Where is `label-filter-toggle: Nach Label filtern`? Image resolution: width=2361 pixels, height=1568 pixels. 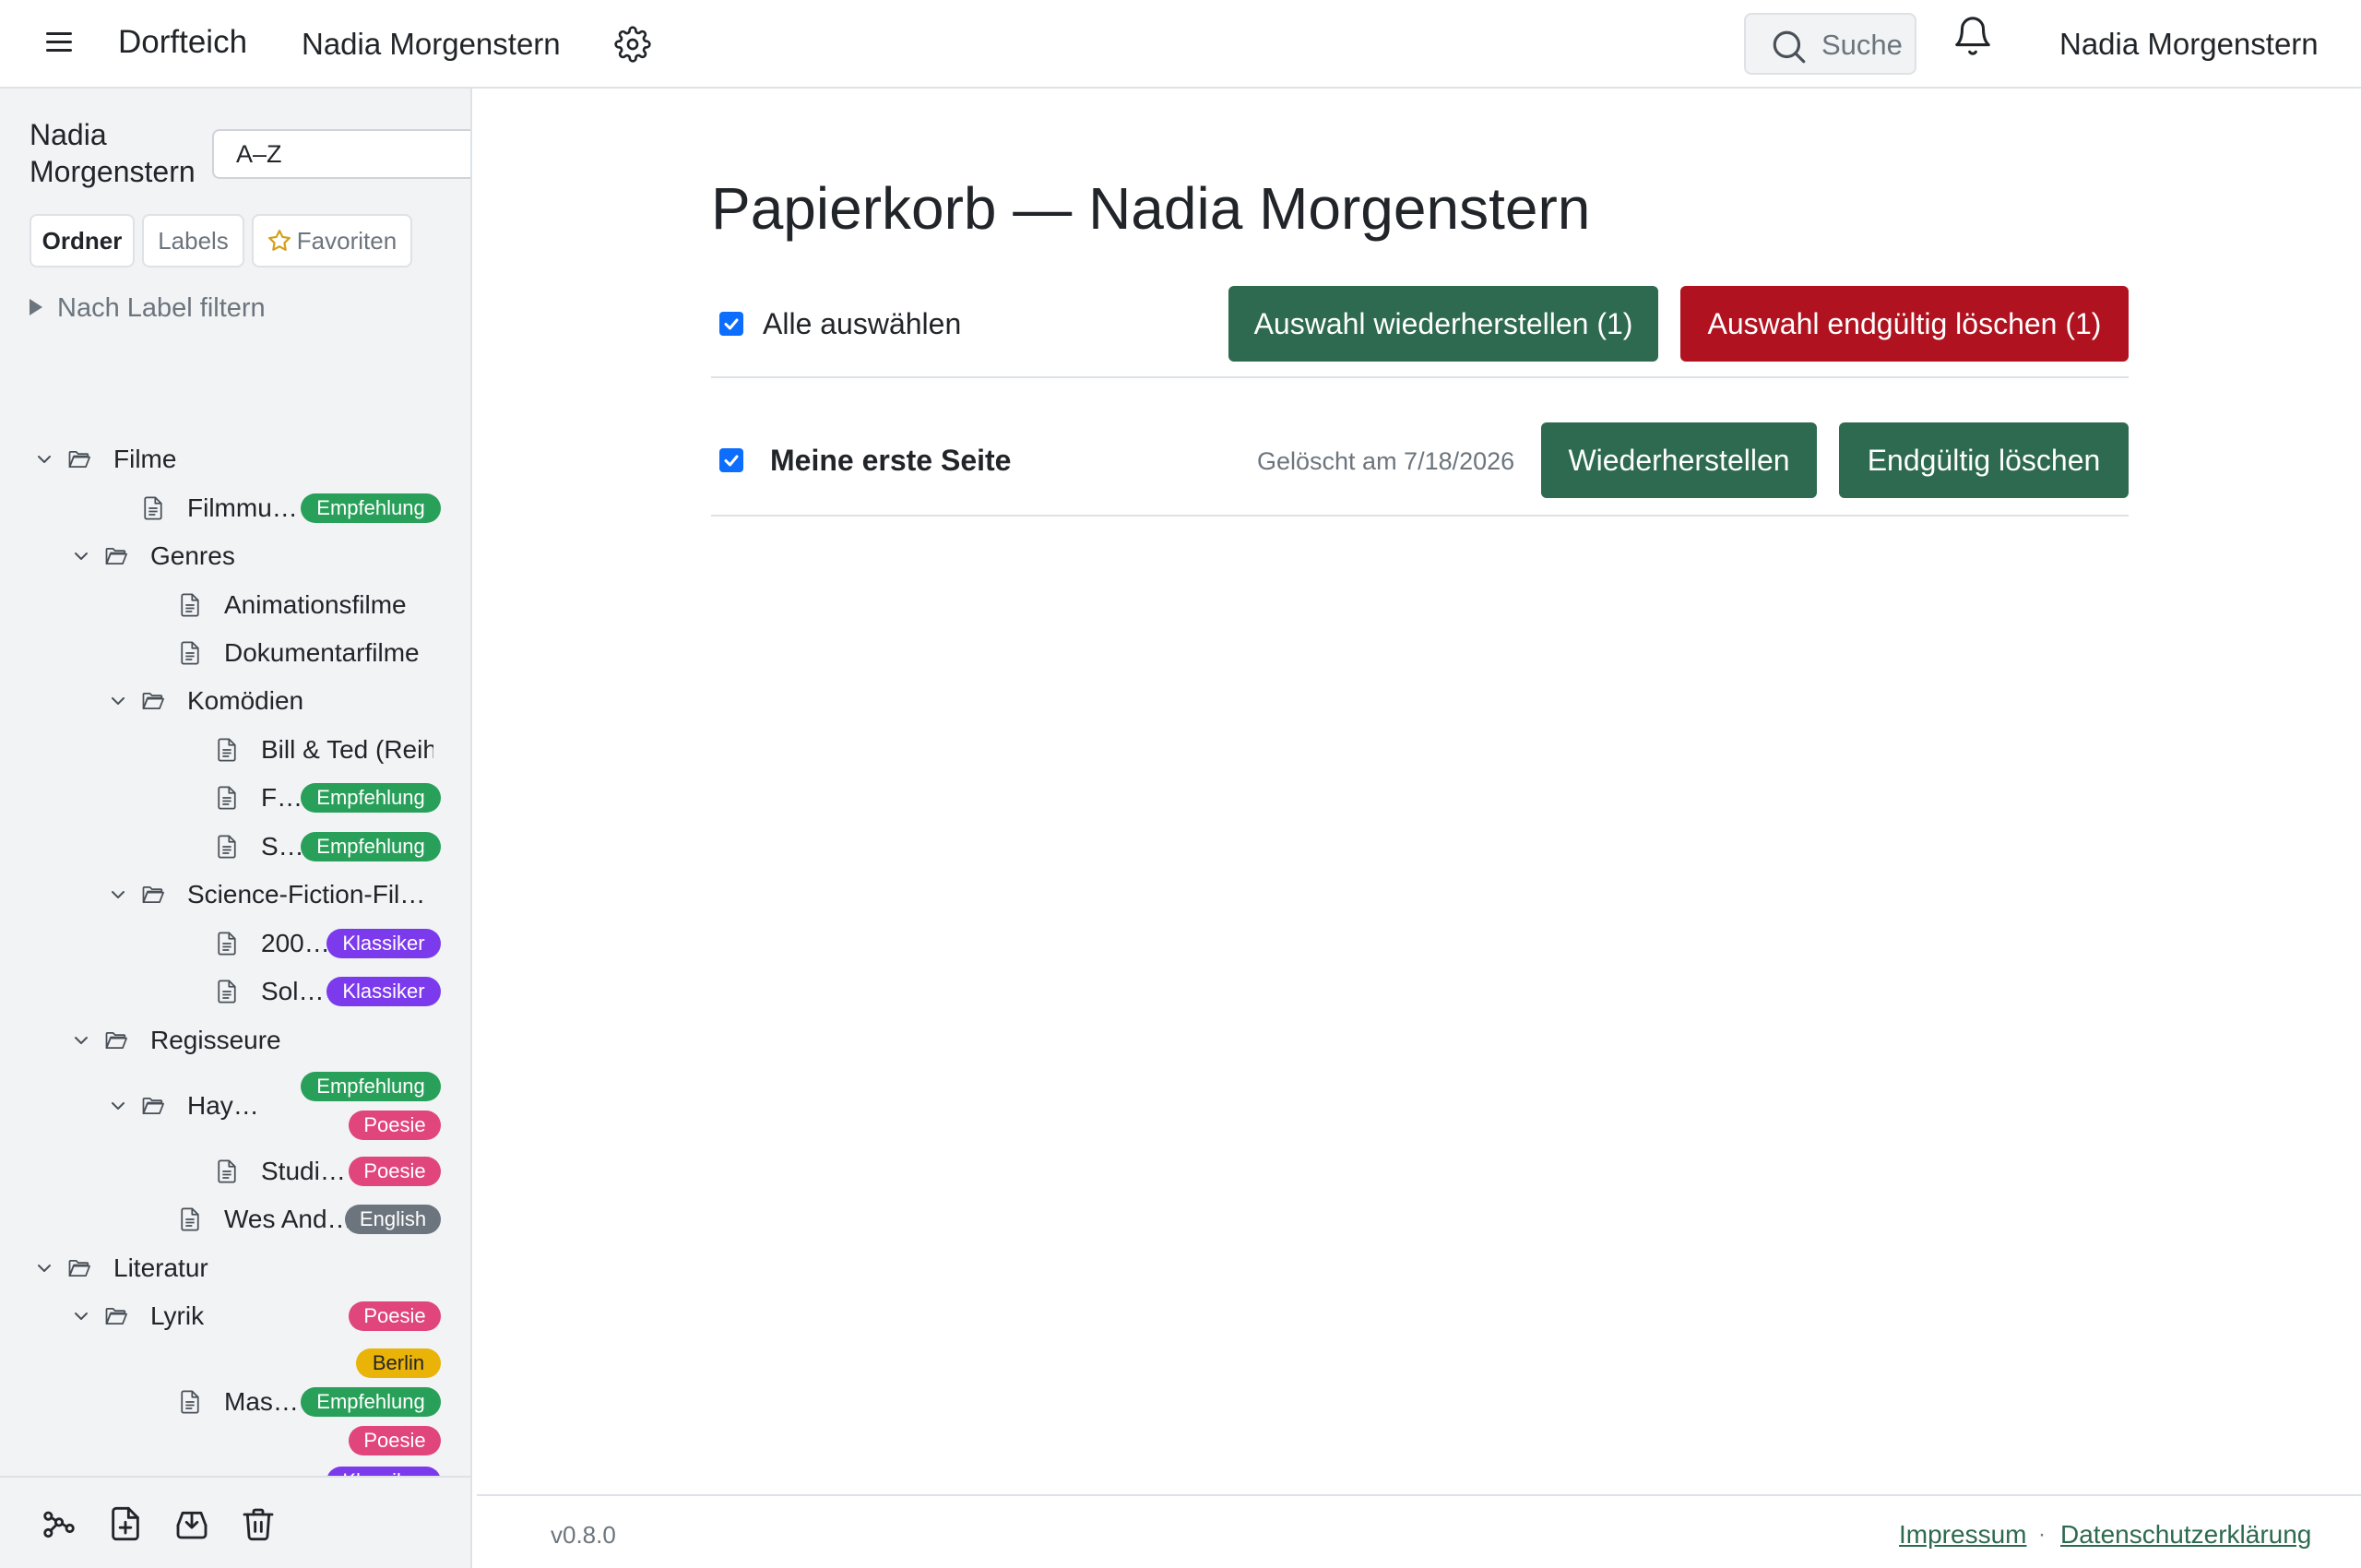 label-filter-toggle: Nach Label filtern is located at coordinates (148, 308).